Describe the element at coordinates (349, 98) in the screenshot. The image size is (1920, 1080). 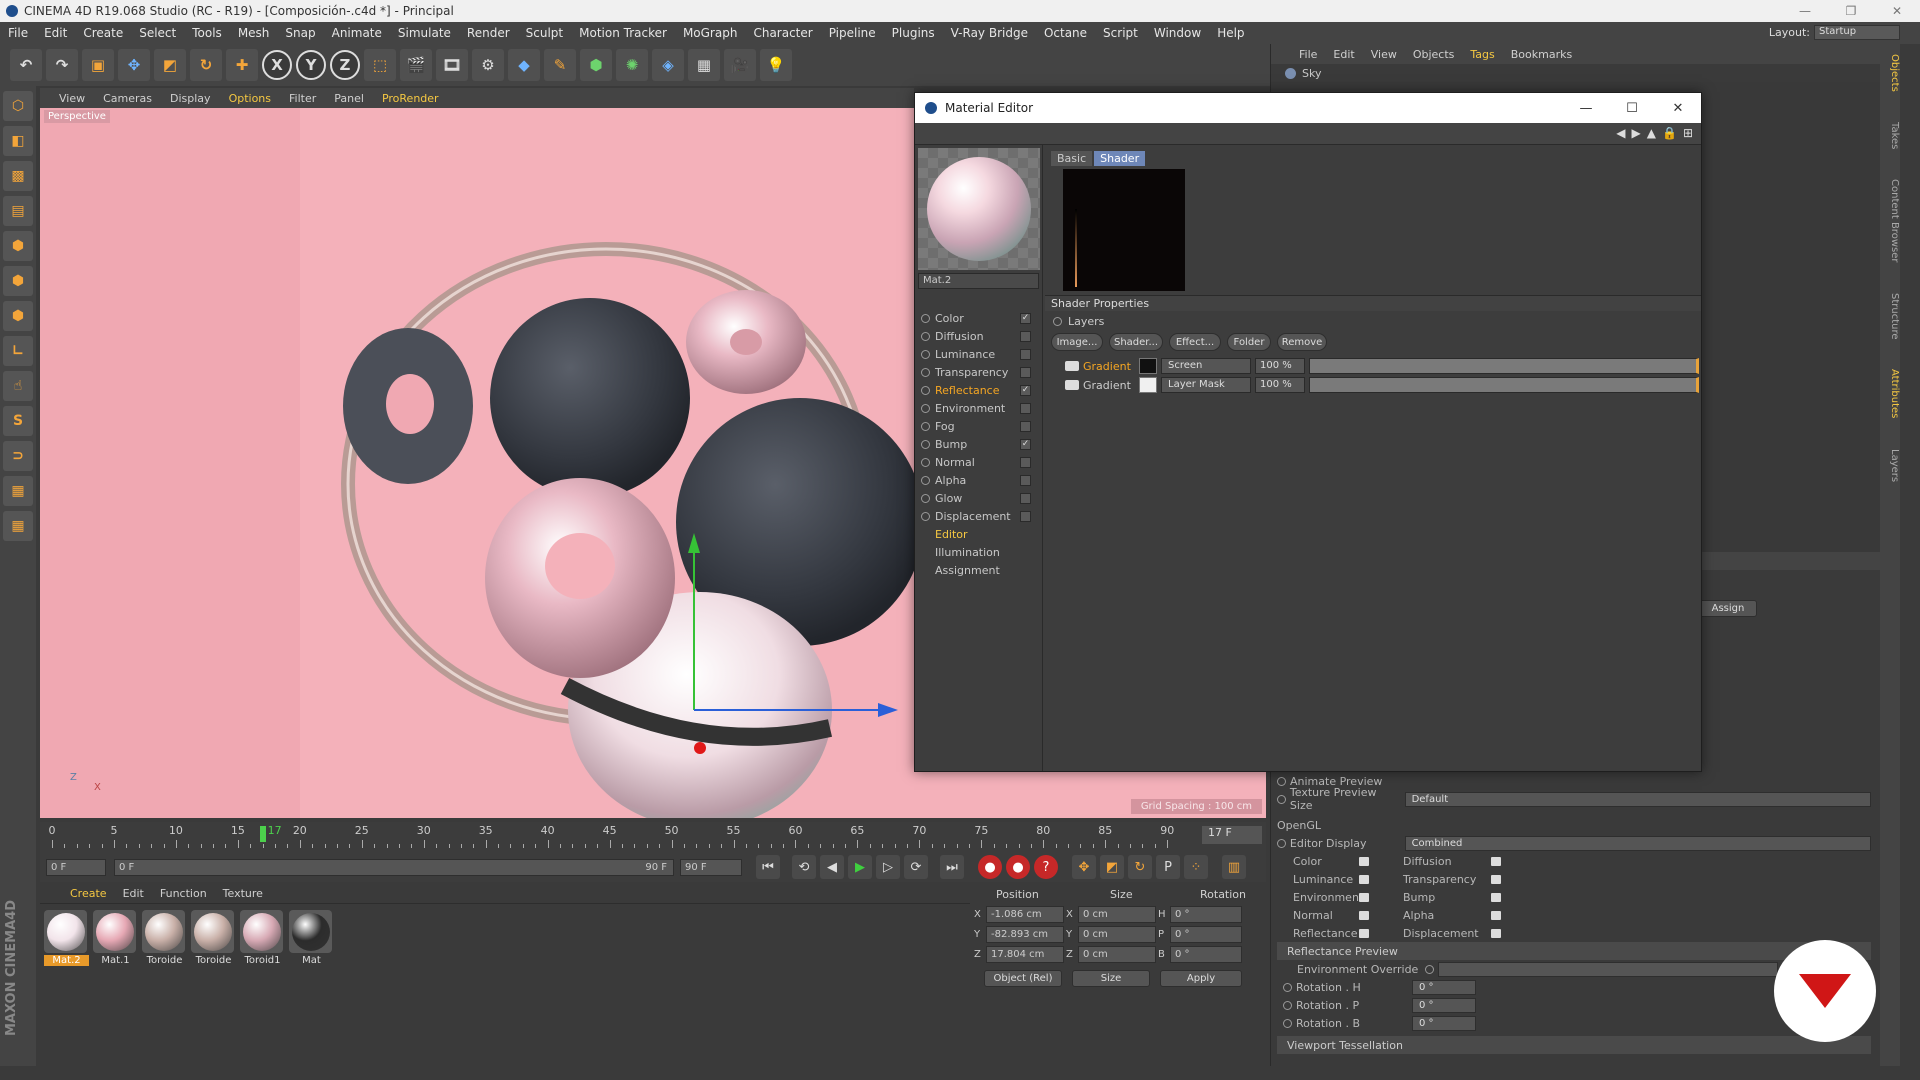
I see `viewport-menu-panel: Panel` at that location.